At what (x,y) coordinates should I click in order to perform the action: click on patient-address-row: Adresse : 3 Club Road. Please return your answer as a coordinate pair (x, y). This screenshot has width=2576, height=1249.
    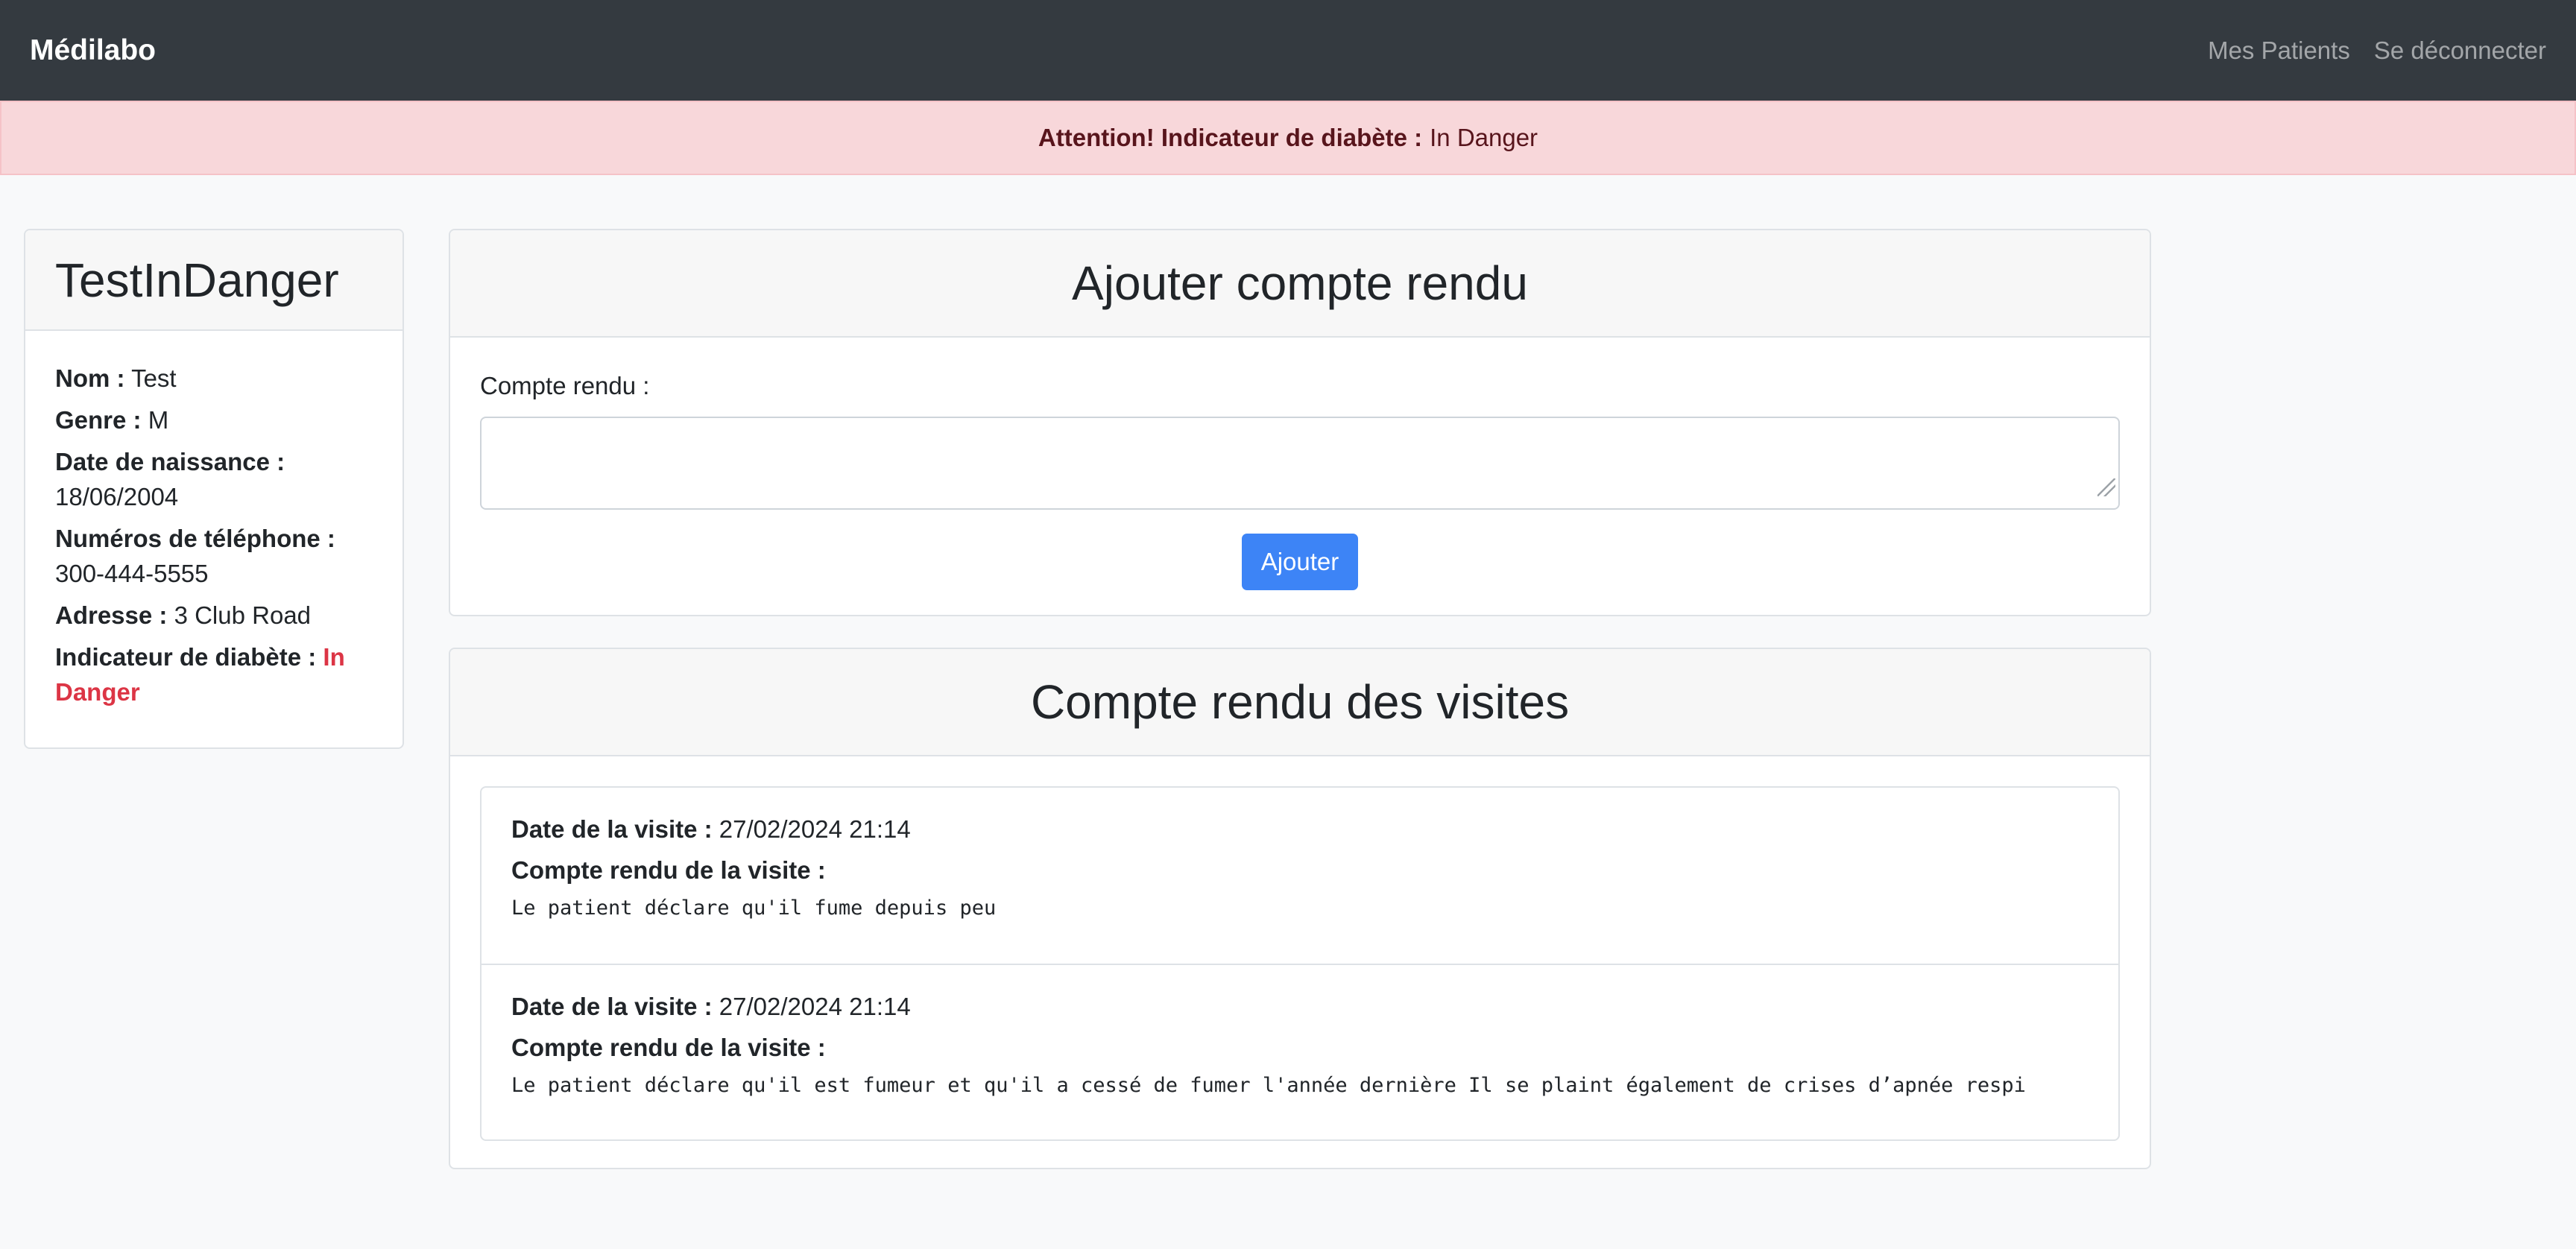
    Looking at the image, I should click on (214, 616).